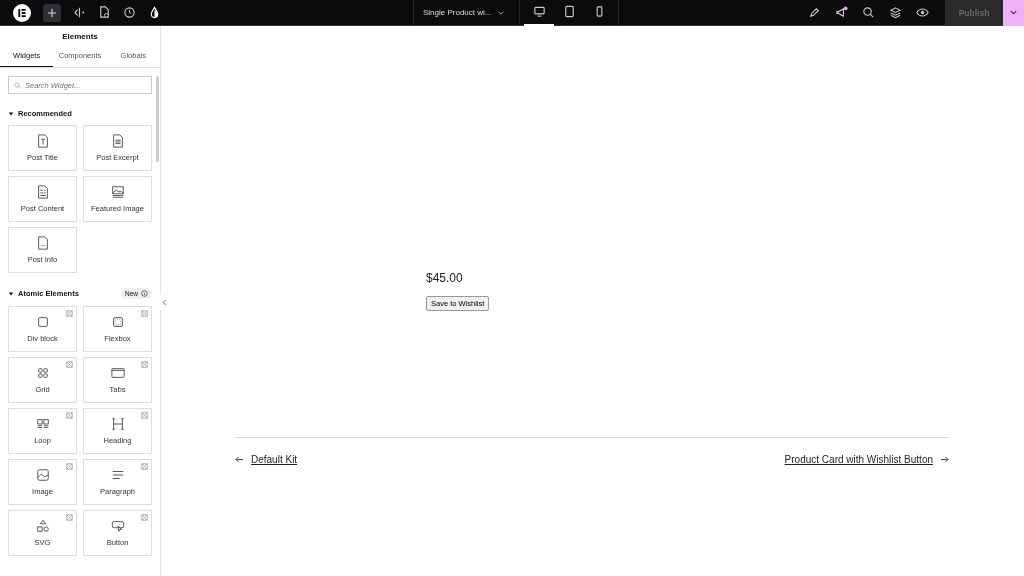  What do you see at coordinates (922, 12) in the screenshot?
I see `preview-eye-icon` at bounding box center [922, 12].